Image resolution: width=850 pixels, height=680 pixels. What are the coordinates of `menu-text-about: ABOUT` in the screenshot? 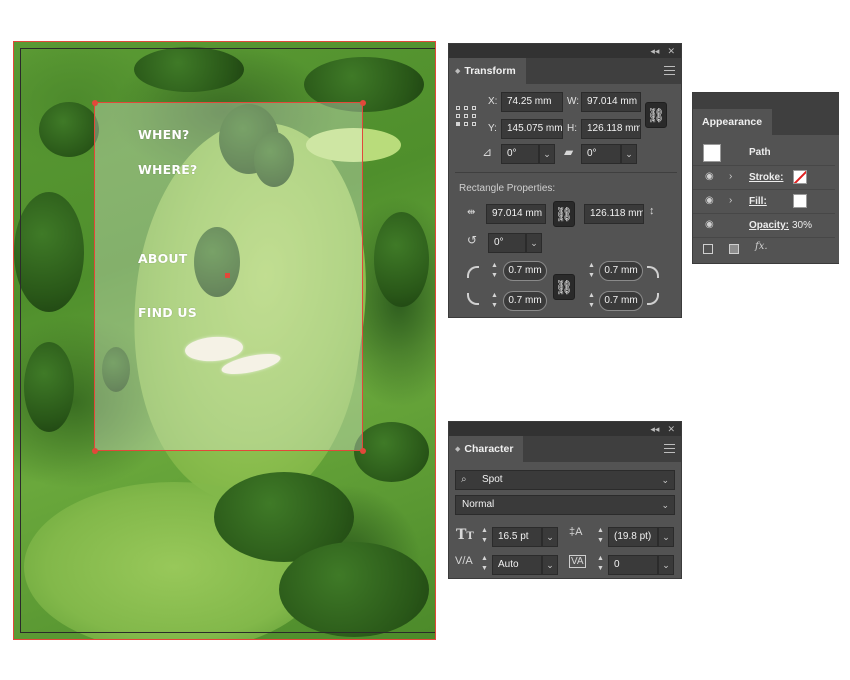 It's located at (163, 258).